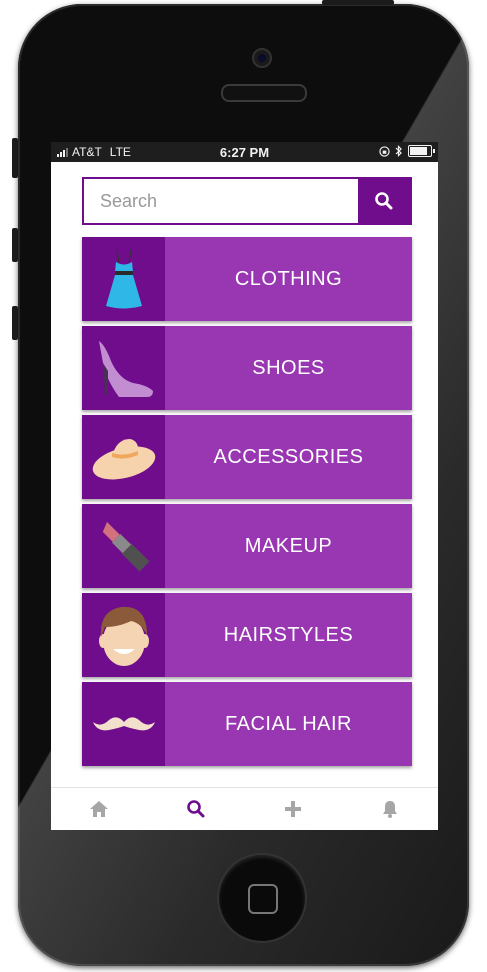 Image resolution: width=487 pixels, height=972 pixels. I want to click on tab-add, so click(293, 809).